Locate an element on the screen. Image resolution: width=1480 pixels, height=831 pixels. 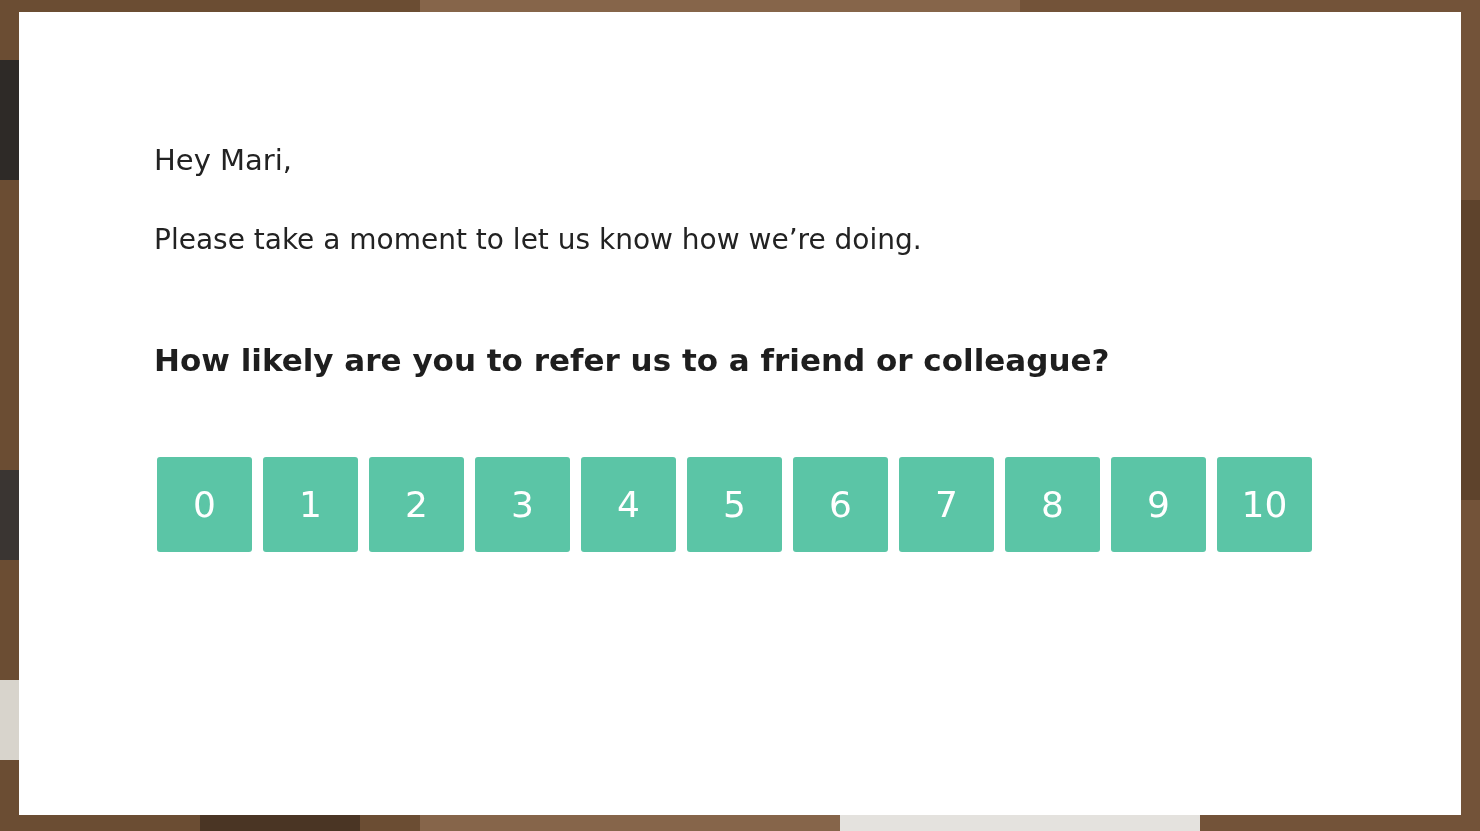
greeting-text: Hey Mari, is located at coordinates (224, 160).